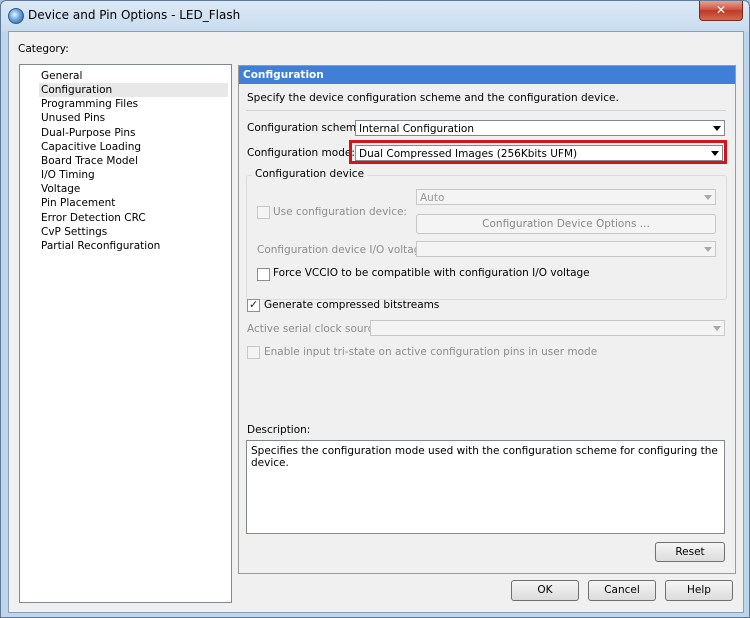 The width and height of the screenshot is (750, 618). I want to click on generate-compressed-label: Generate compressed bitstreams, so click(352, 305).